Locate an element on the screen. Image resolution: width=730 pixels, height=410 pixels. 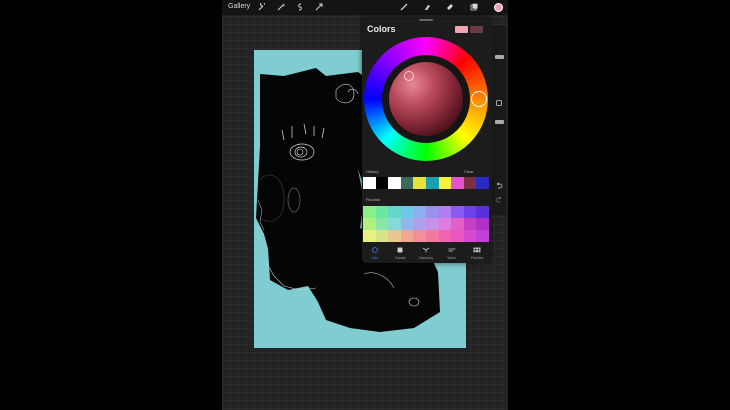
tab-disc: Disc is located at coordinates (375, 254).